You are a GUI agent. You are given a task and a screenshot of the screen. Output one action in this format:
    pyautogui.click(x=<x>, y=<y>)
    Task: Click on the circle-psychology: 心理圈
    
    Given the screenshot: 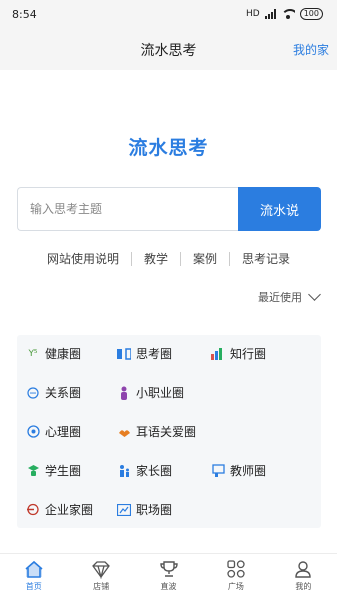 What is the action you would take?
    pyautogui.click(x=53, y=431)
    